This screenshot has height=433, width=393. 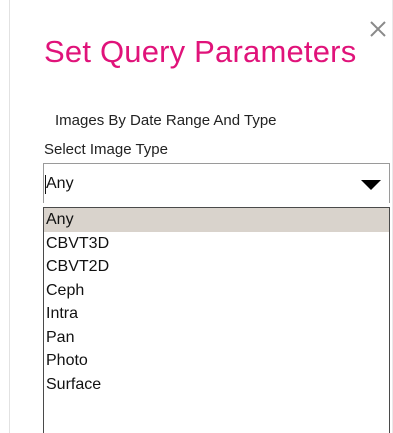 What do you see at coordinates (9, 216) in the screenshot?
I see `dialog-left-border` at bounding box center [9, 216].